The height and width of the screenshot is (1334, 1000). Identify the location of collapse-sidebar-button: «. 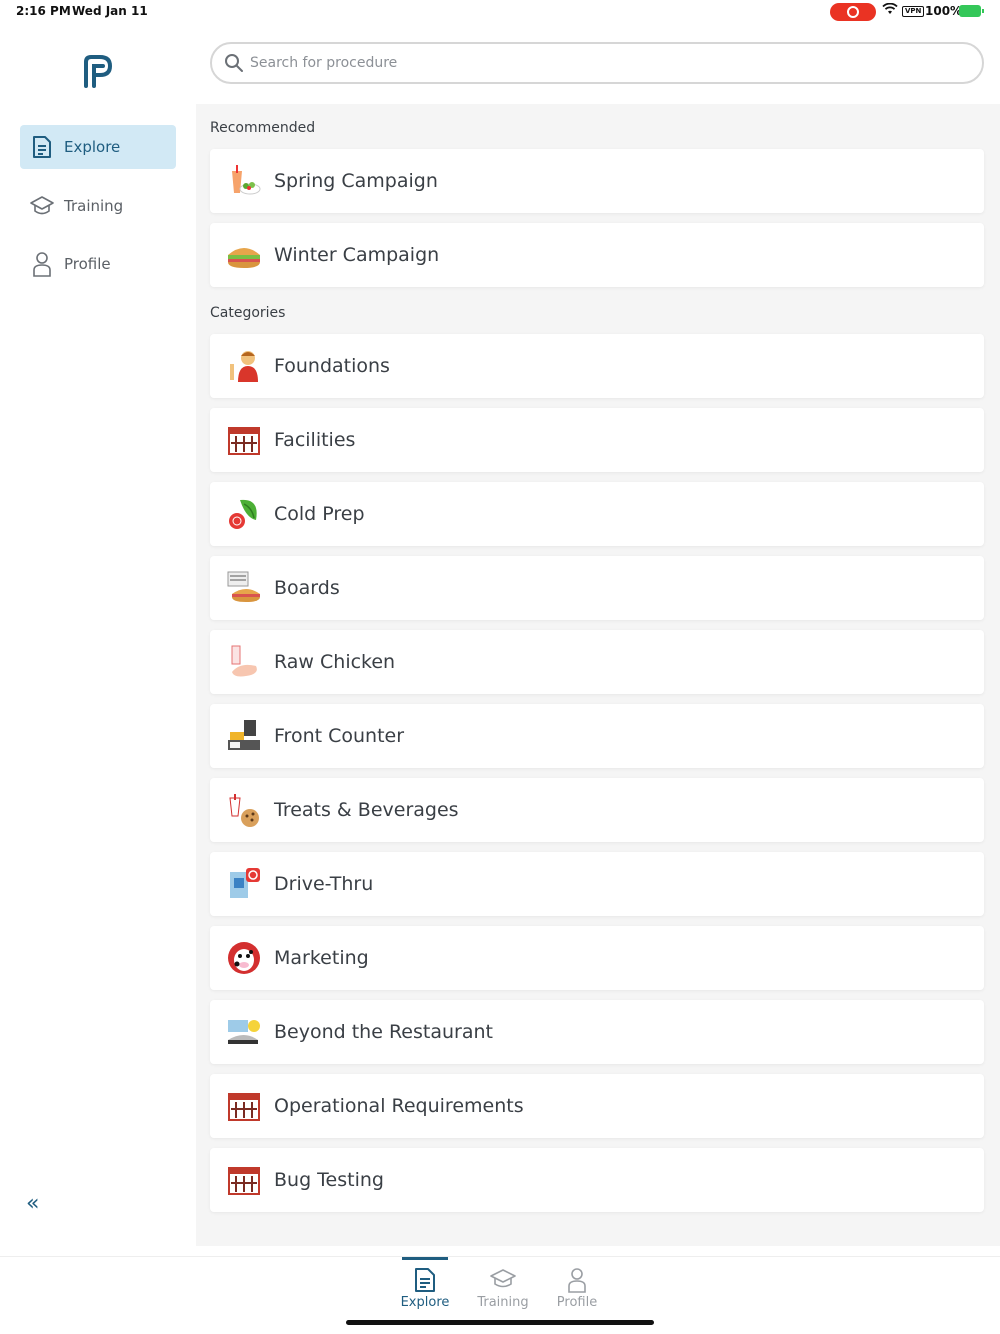
(37, 1204).